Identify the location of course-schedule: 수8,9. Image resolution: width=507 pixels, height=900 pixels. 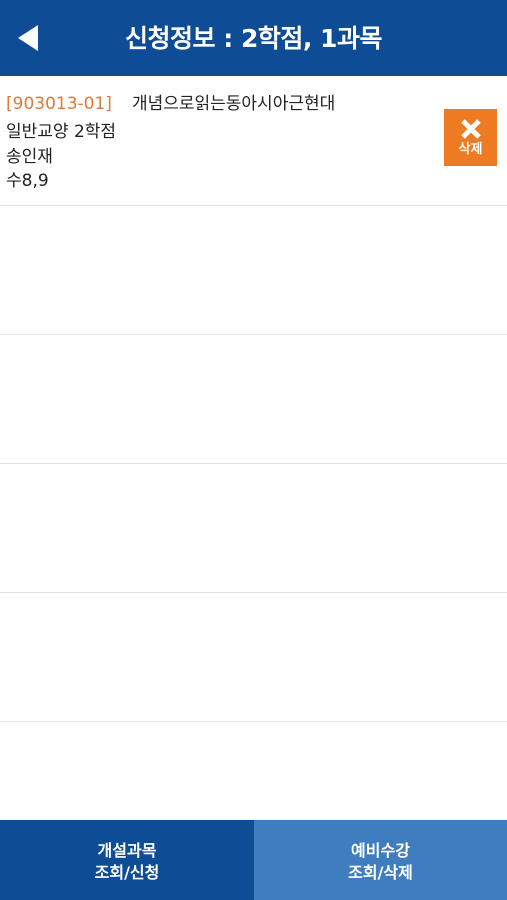
(27, 181).